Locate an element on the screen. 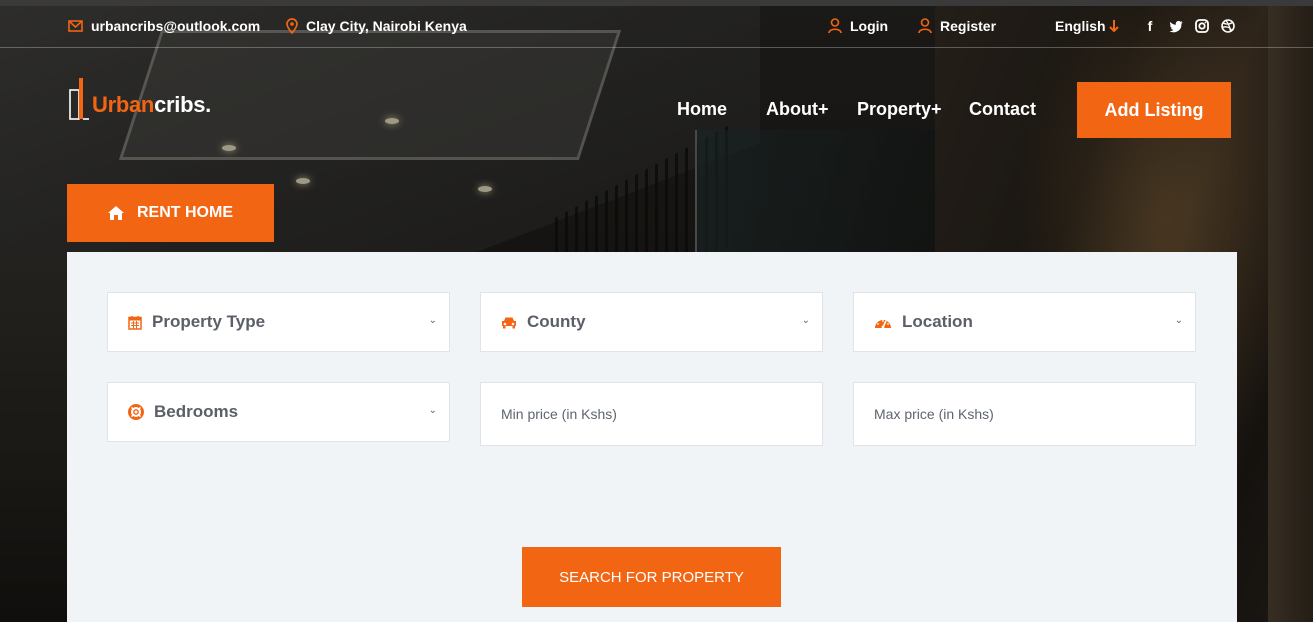  arrow-down-icon is located at coordinates (1113, 26).